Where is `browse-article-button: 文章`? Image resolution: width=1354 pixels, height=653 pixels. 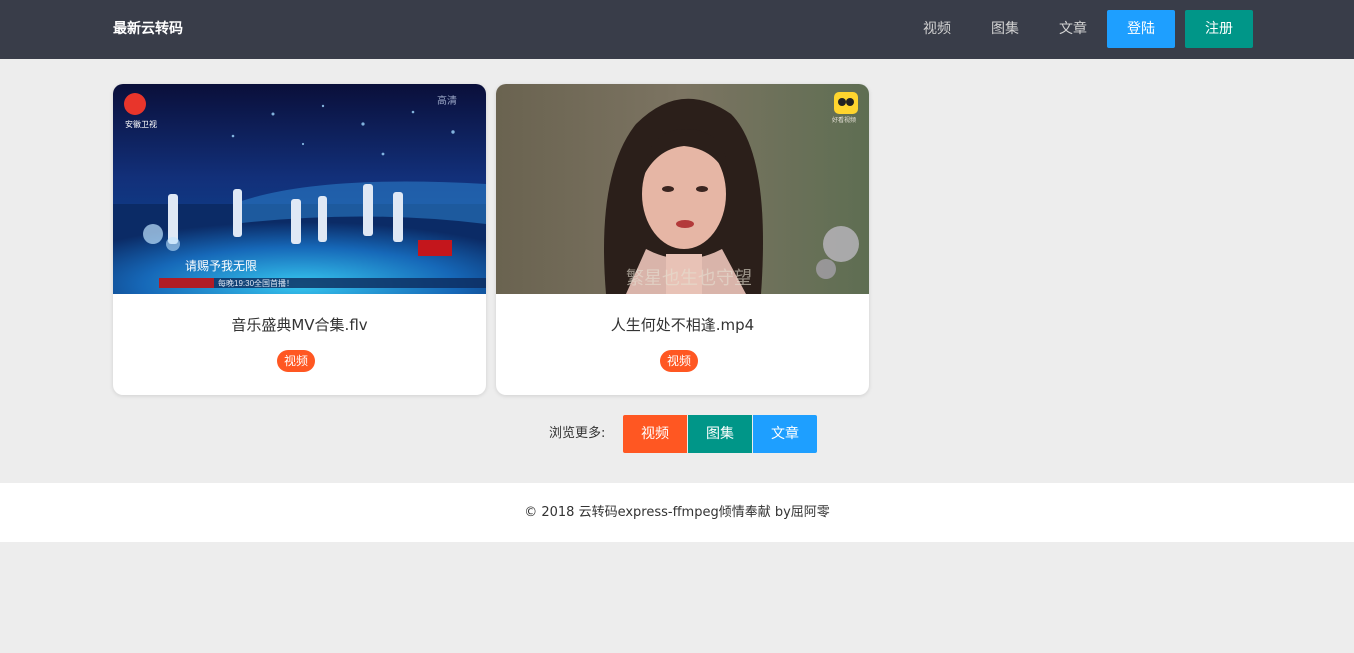
browse-article-button: 文章 is located at coordinates (785, 434).